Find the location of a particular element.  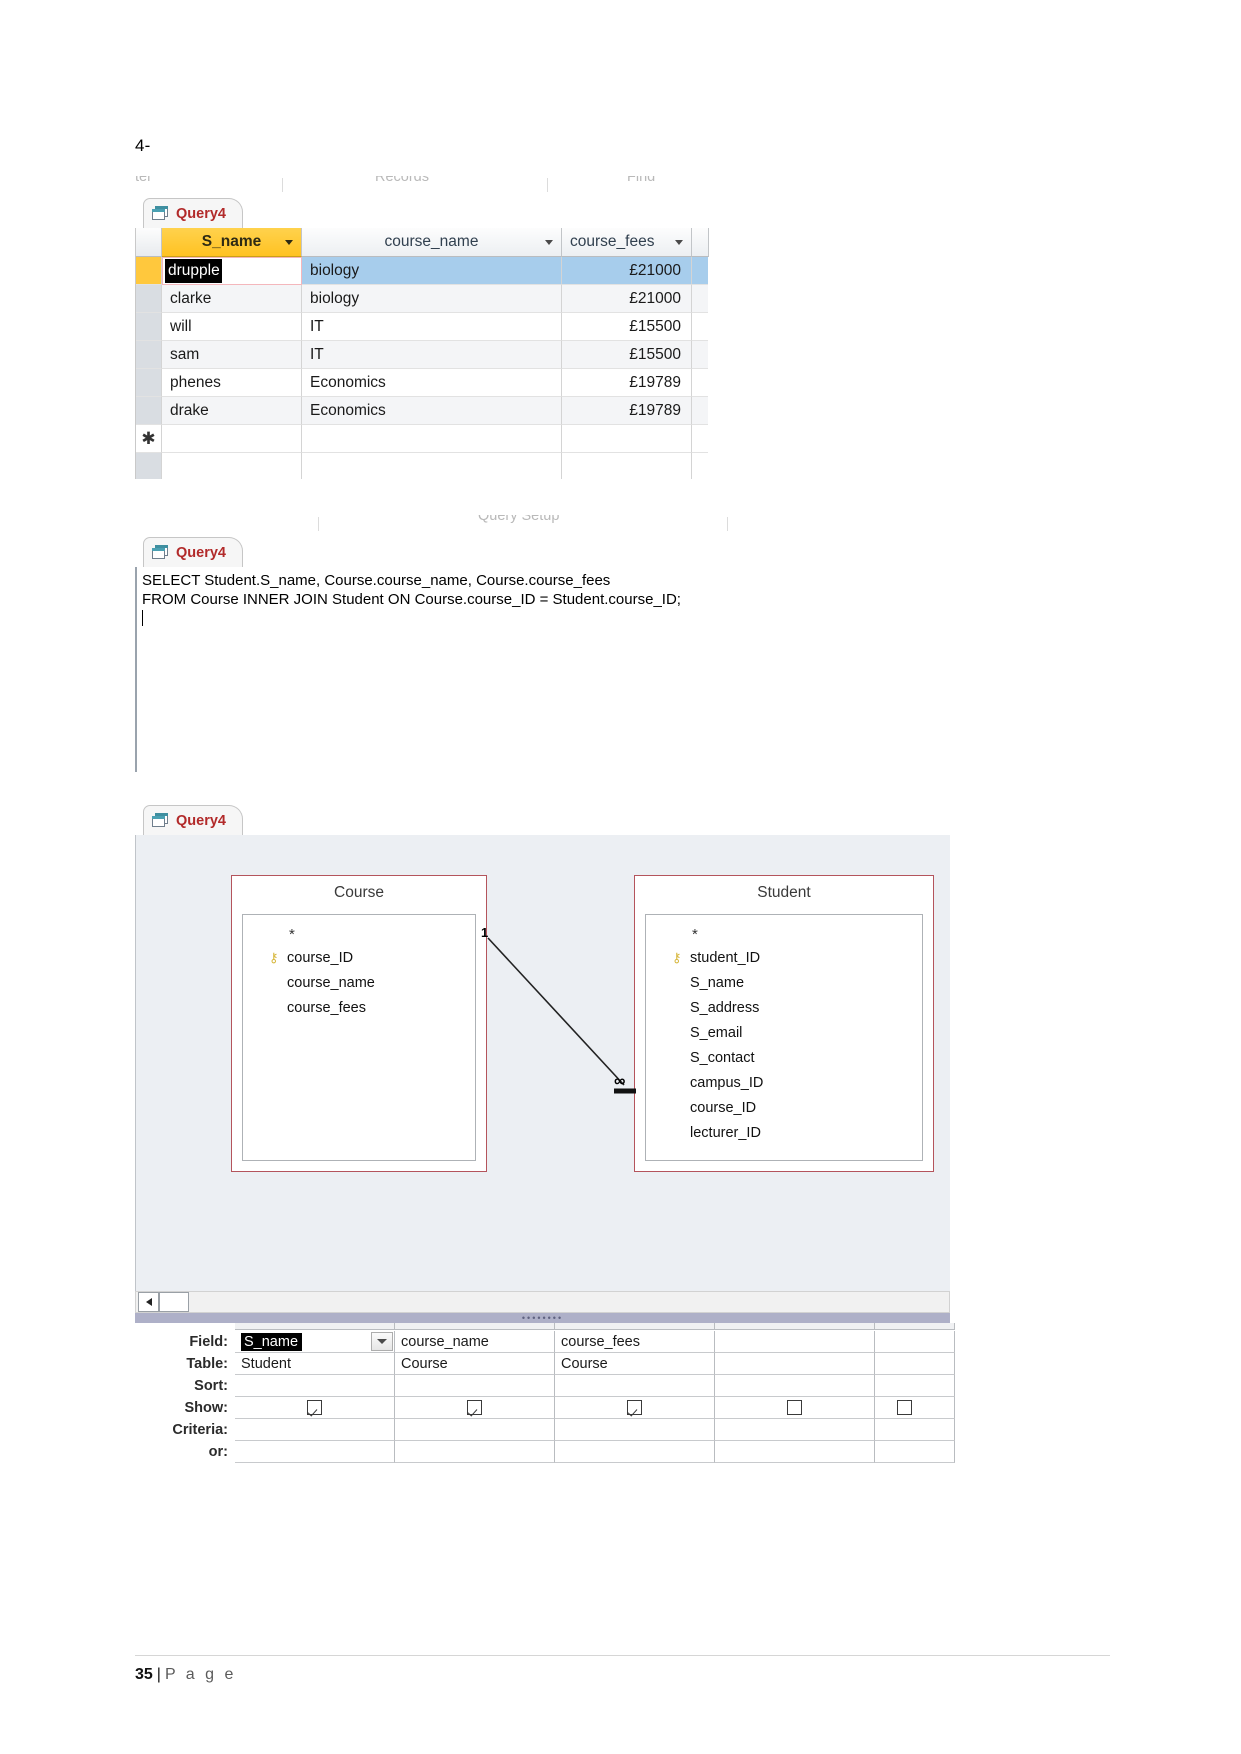

table-row: drake Economics £19789 is located at coordinates (422, 411).